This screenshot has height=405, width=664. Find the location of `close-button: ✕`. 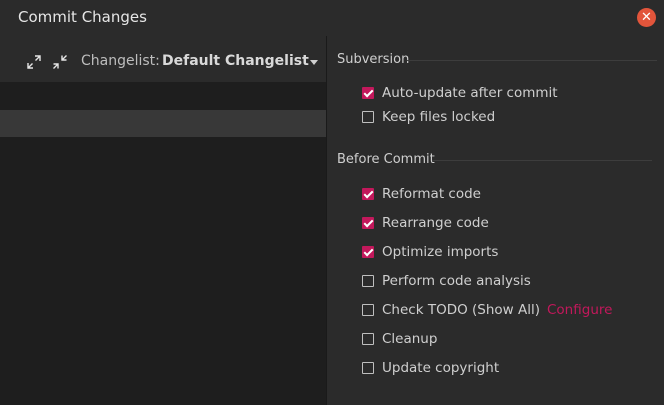

close-button: ✕ is located at coordinates (646, 17).